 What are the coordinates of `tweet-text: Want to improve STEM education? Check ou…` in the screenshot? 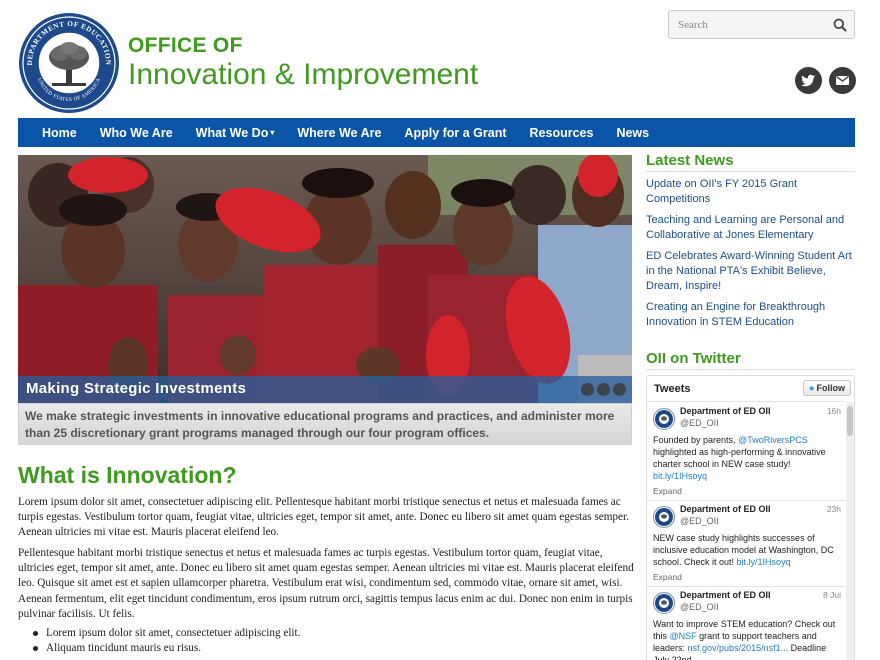 It's located at (746, 639).